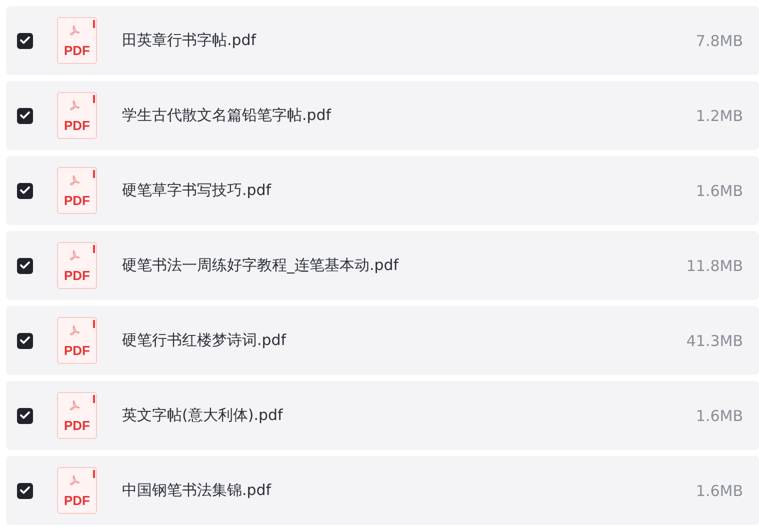 The image size is (759, 527). Describe the element at coordinates (197, 190) in the screenshot. I see `file-name: 硬笔草字书写技巧.pdf` at that location.